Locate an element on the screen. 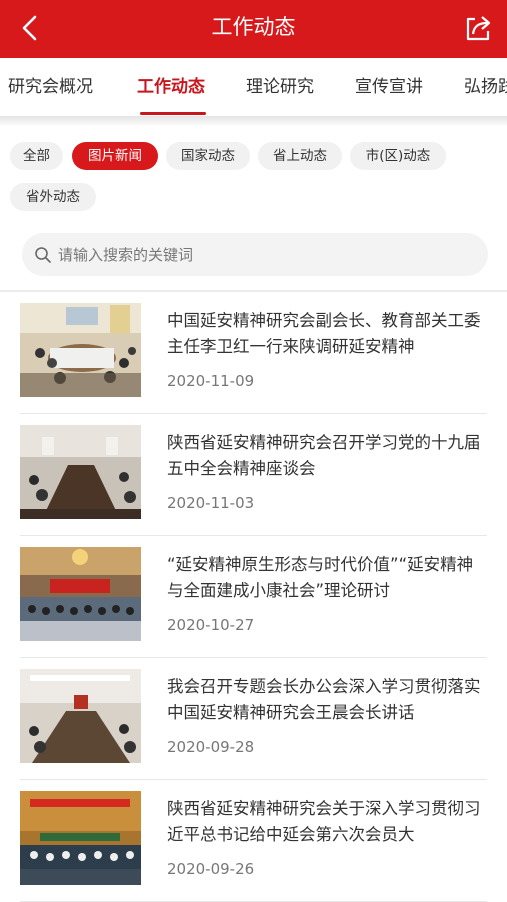  news-title: 我会召开专题会长办公会深入学习贯彻落实中国延安精神研究会王晨会长讲话 is located at coordinates (324, 699).